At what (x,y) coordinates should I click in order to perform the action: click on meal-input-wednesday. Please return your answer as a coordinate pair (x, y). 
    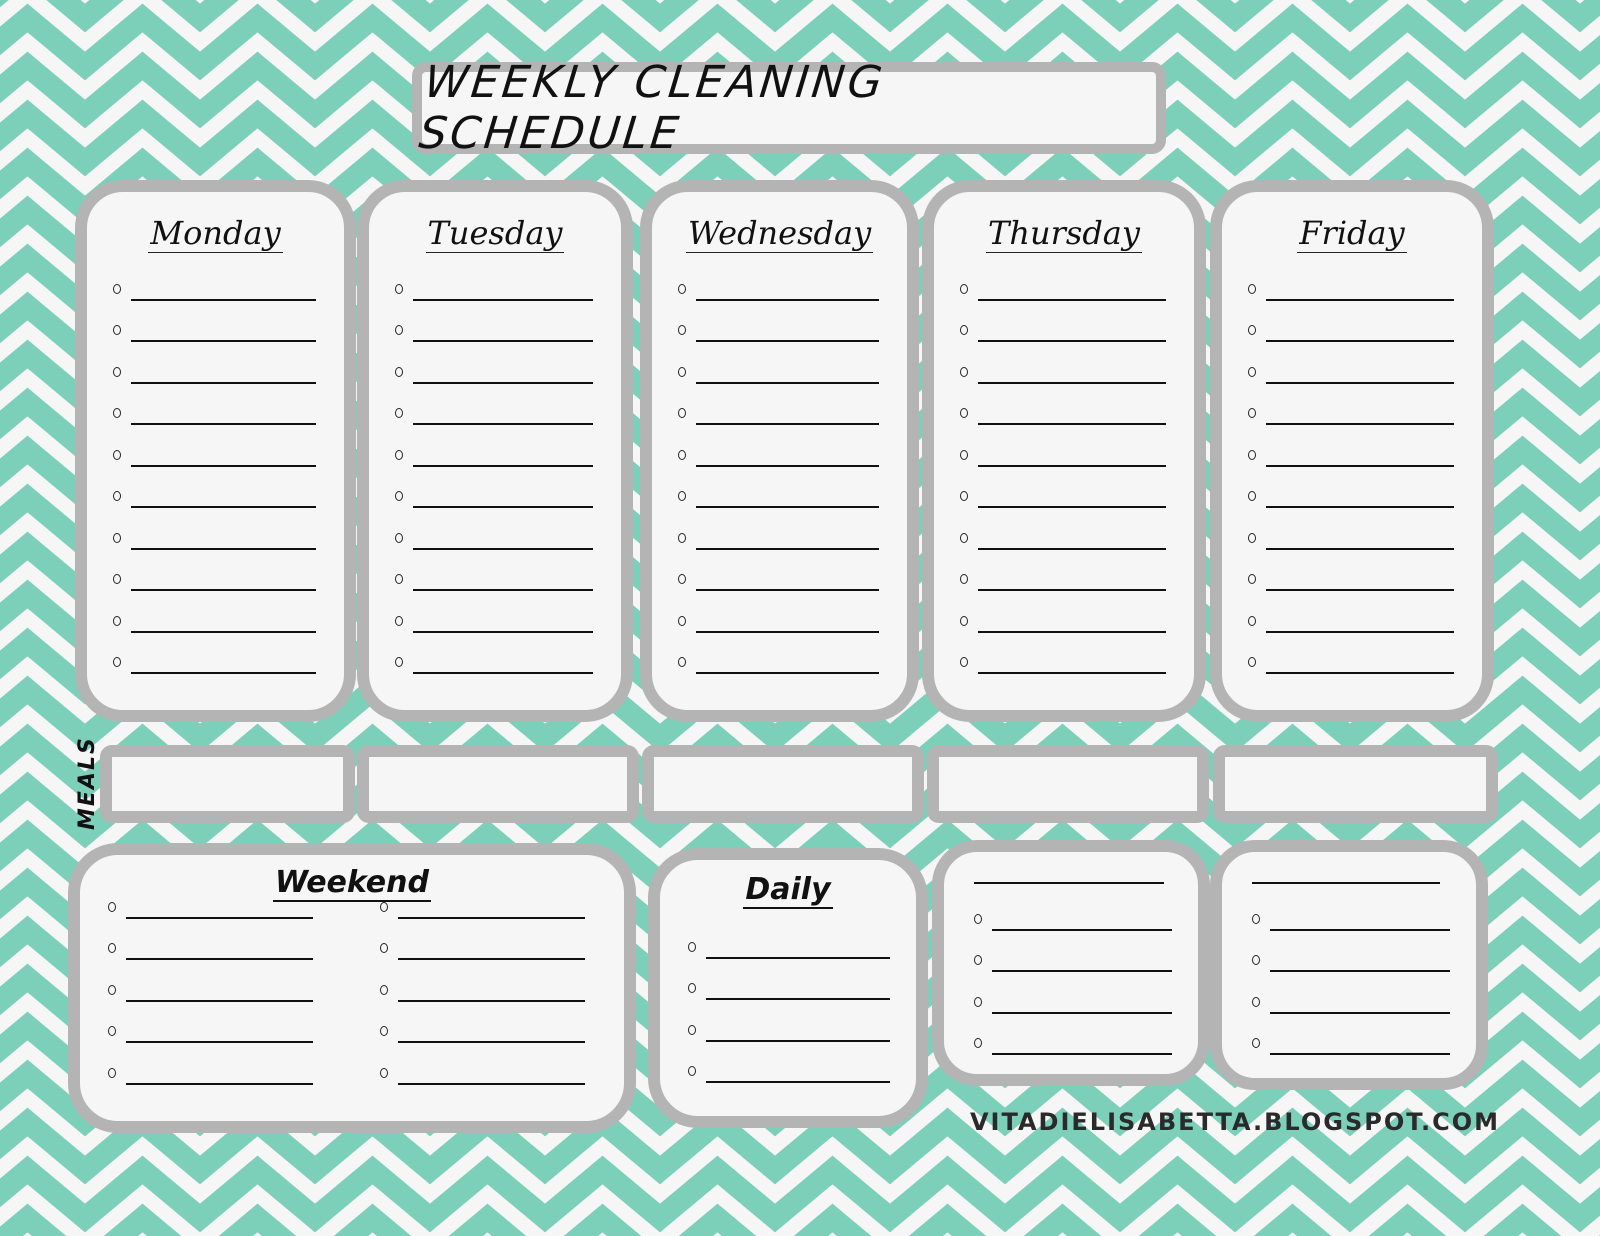
    Looking at the image, I should click on (783, 784).